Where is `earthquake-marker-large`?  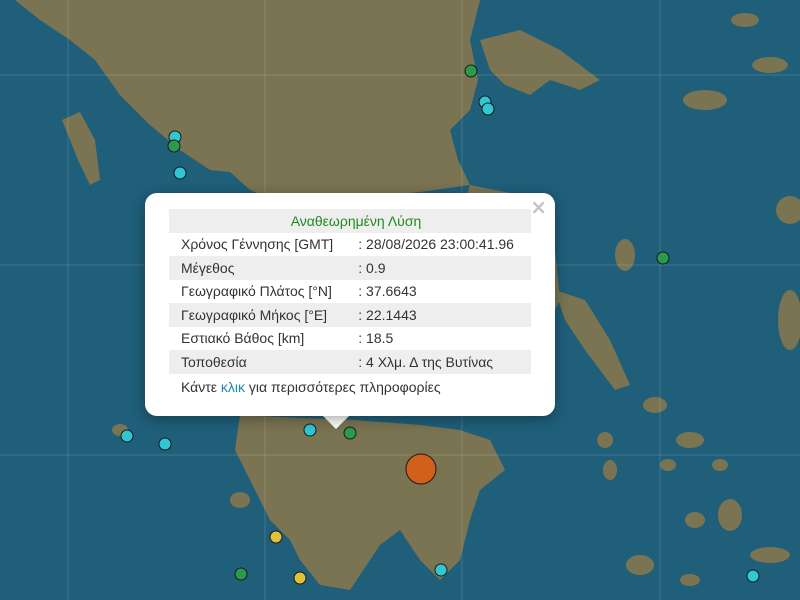 earthquake-marker-large is located at coordinates (421, 469).